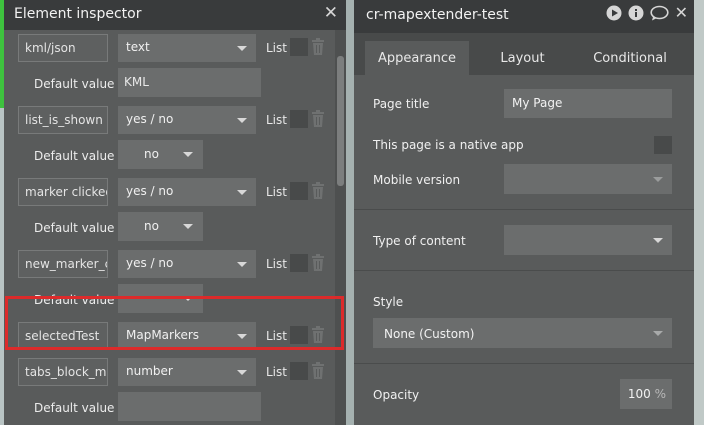 Image resolution: width=704 pixels, height=425 pixels. I want to click on opacity-value: 100, so click(639, 394).